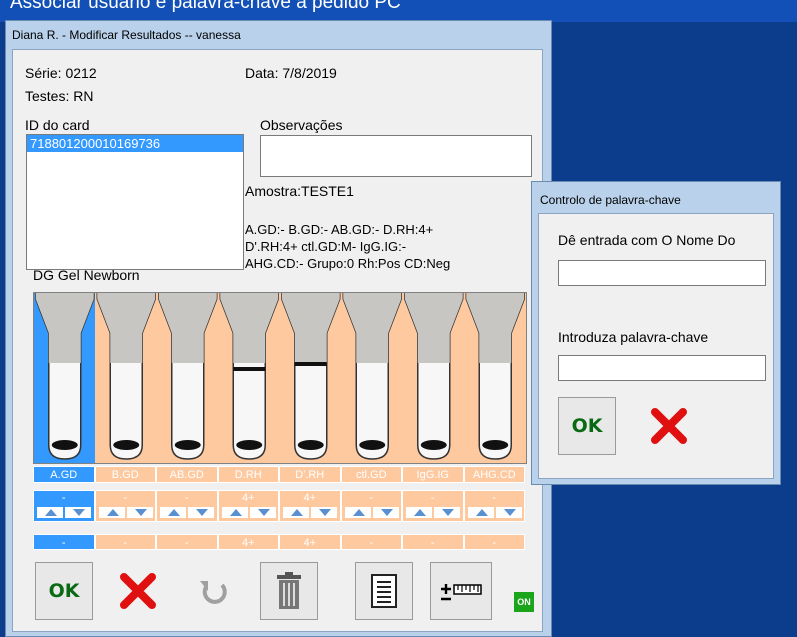 The height and width of the screenshot is (637, 797). What do you see at coordinates (57, 125) in the screenshot?
I see `card-id-label: ID do card` at bounding box center [57, 125].